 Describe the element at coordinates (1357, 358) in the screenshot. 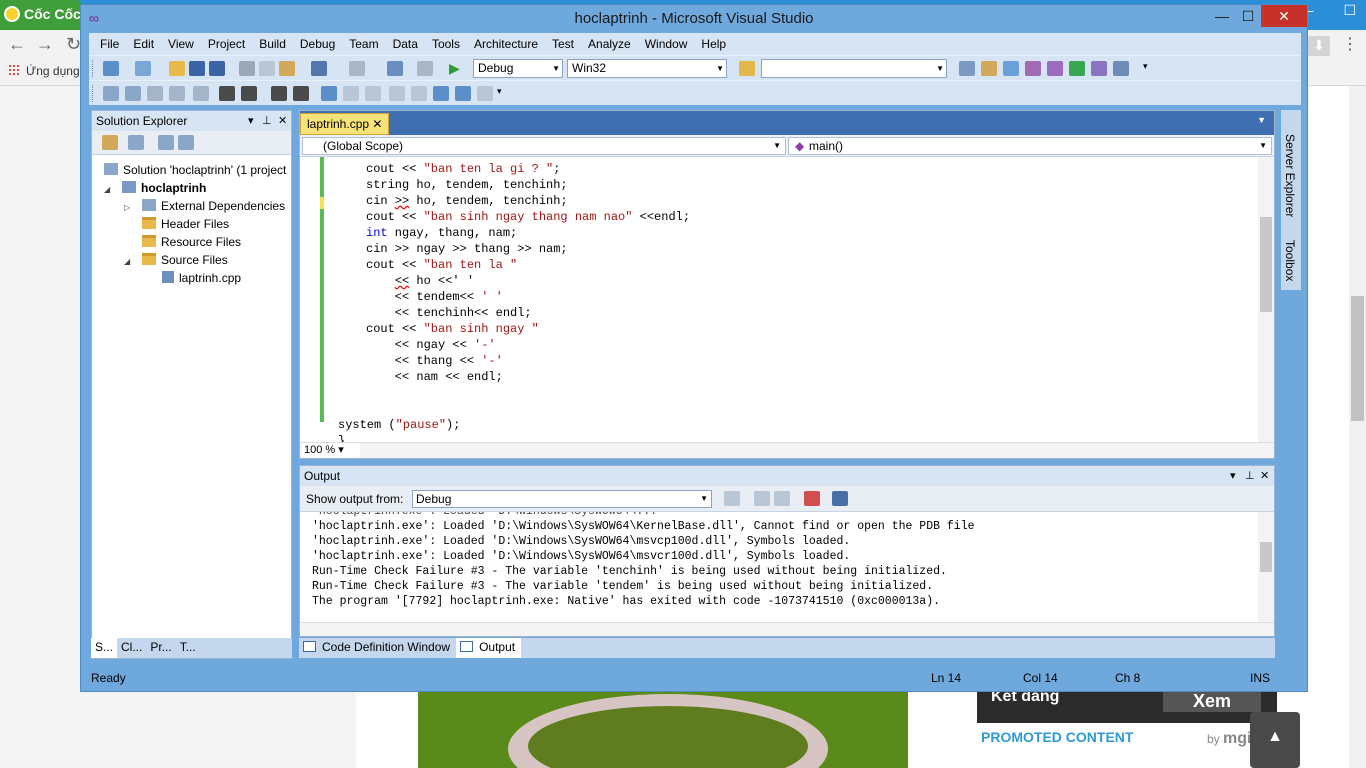

I see `browser-scroll-thumb` at that location.